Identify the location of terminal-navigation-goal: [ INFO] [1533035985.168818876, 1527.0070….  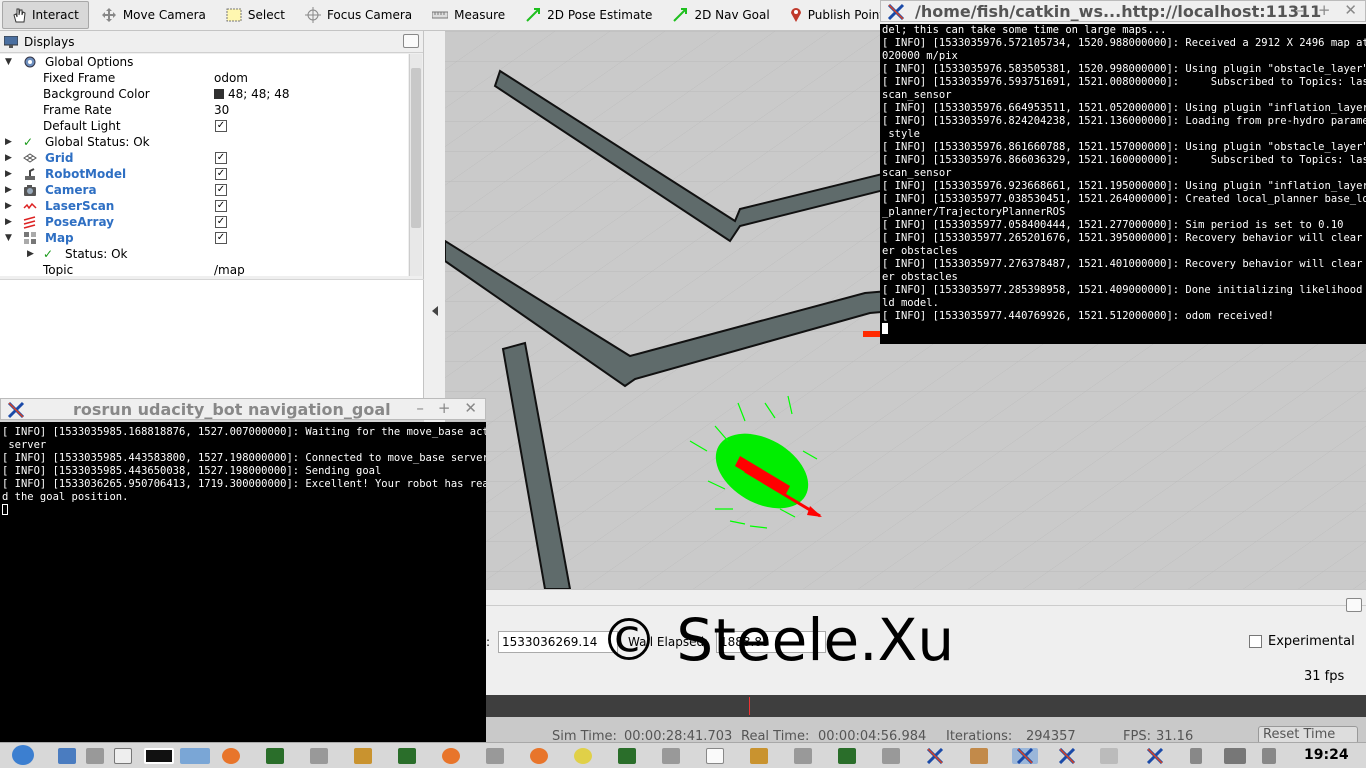
(243, 582).